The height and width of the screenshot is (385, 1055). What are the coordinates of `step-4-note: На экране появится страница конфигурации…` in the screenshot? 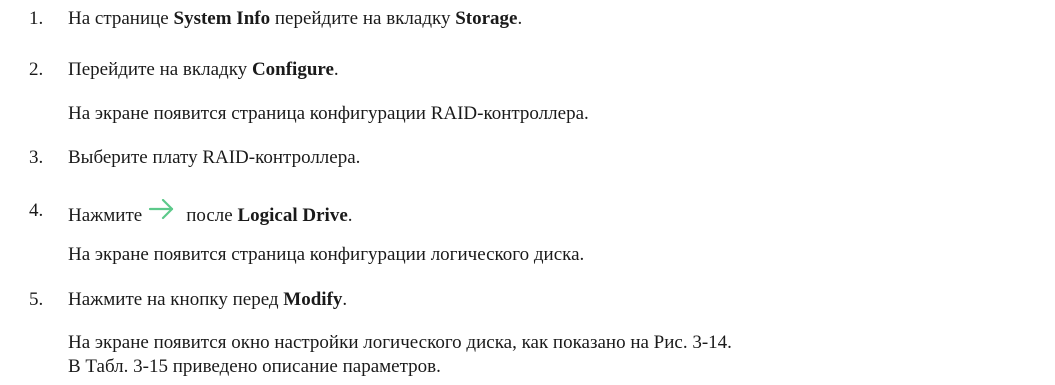 It's located at (326, 254).